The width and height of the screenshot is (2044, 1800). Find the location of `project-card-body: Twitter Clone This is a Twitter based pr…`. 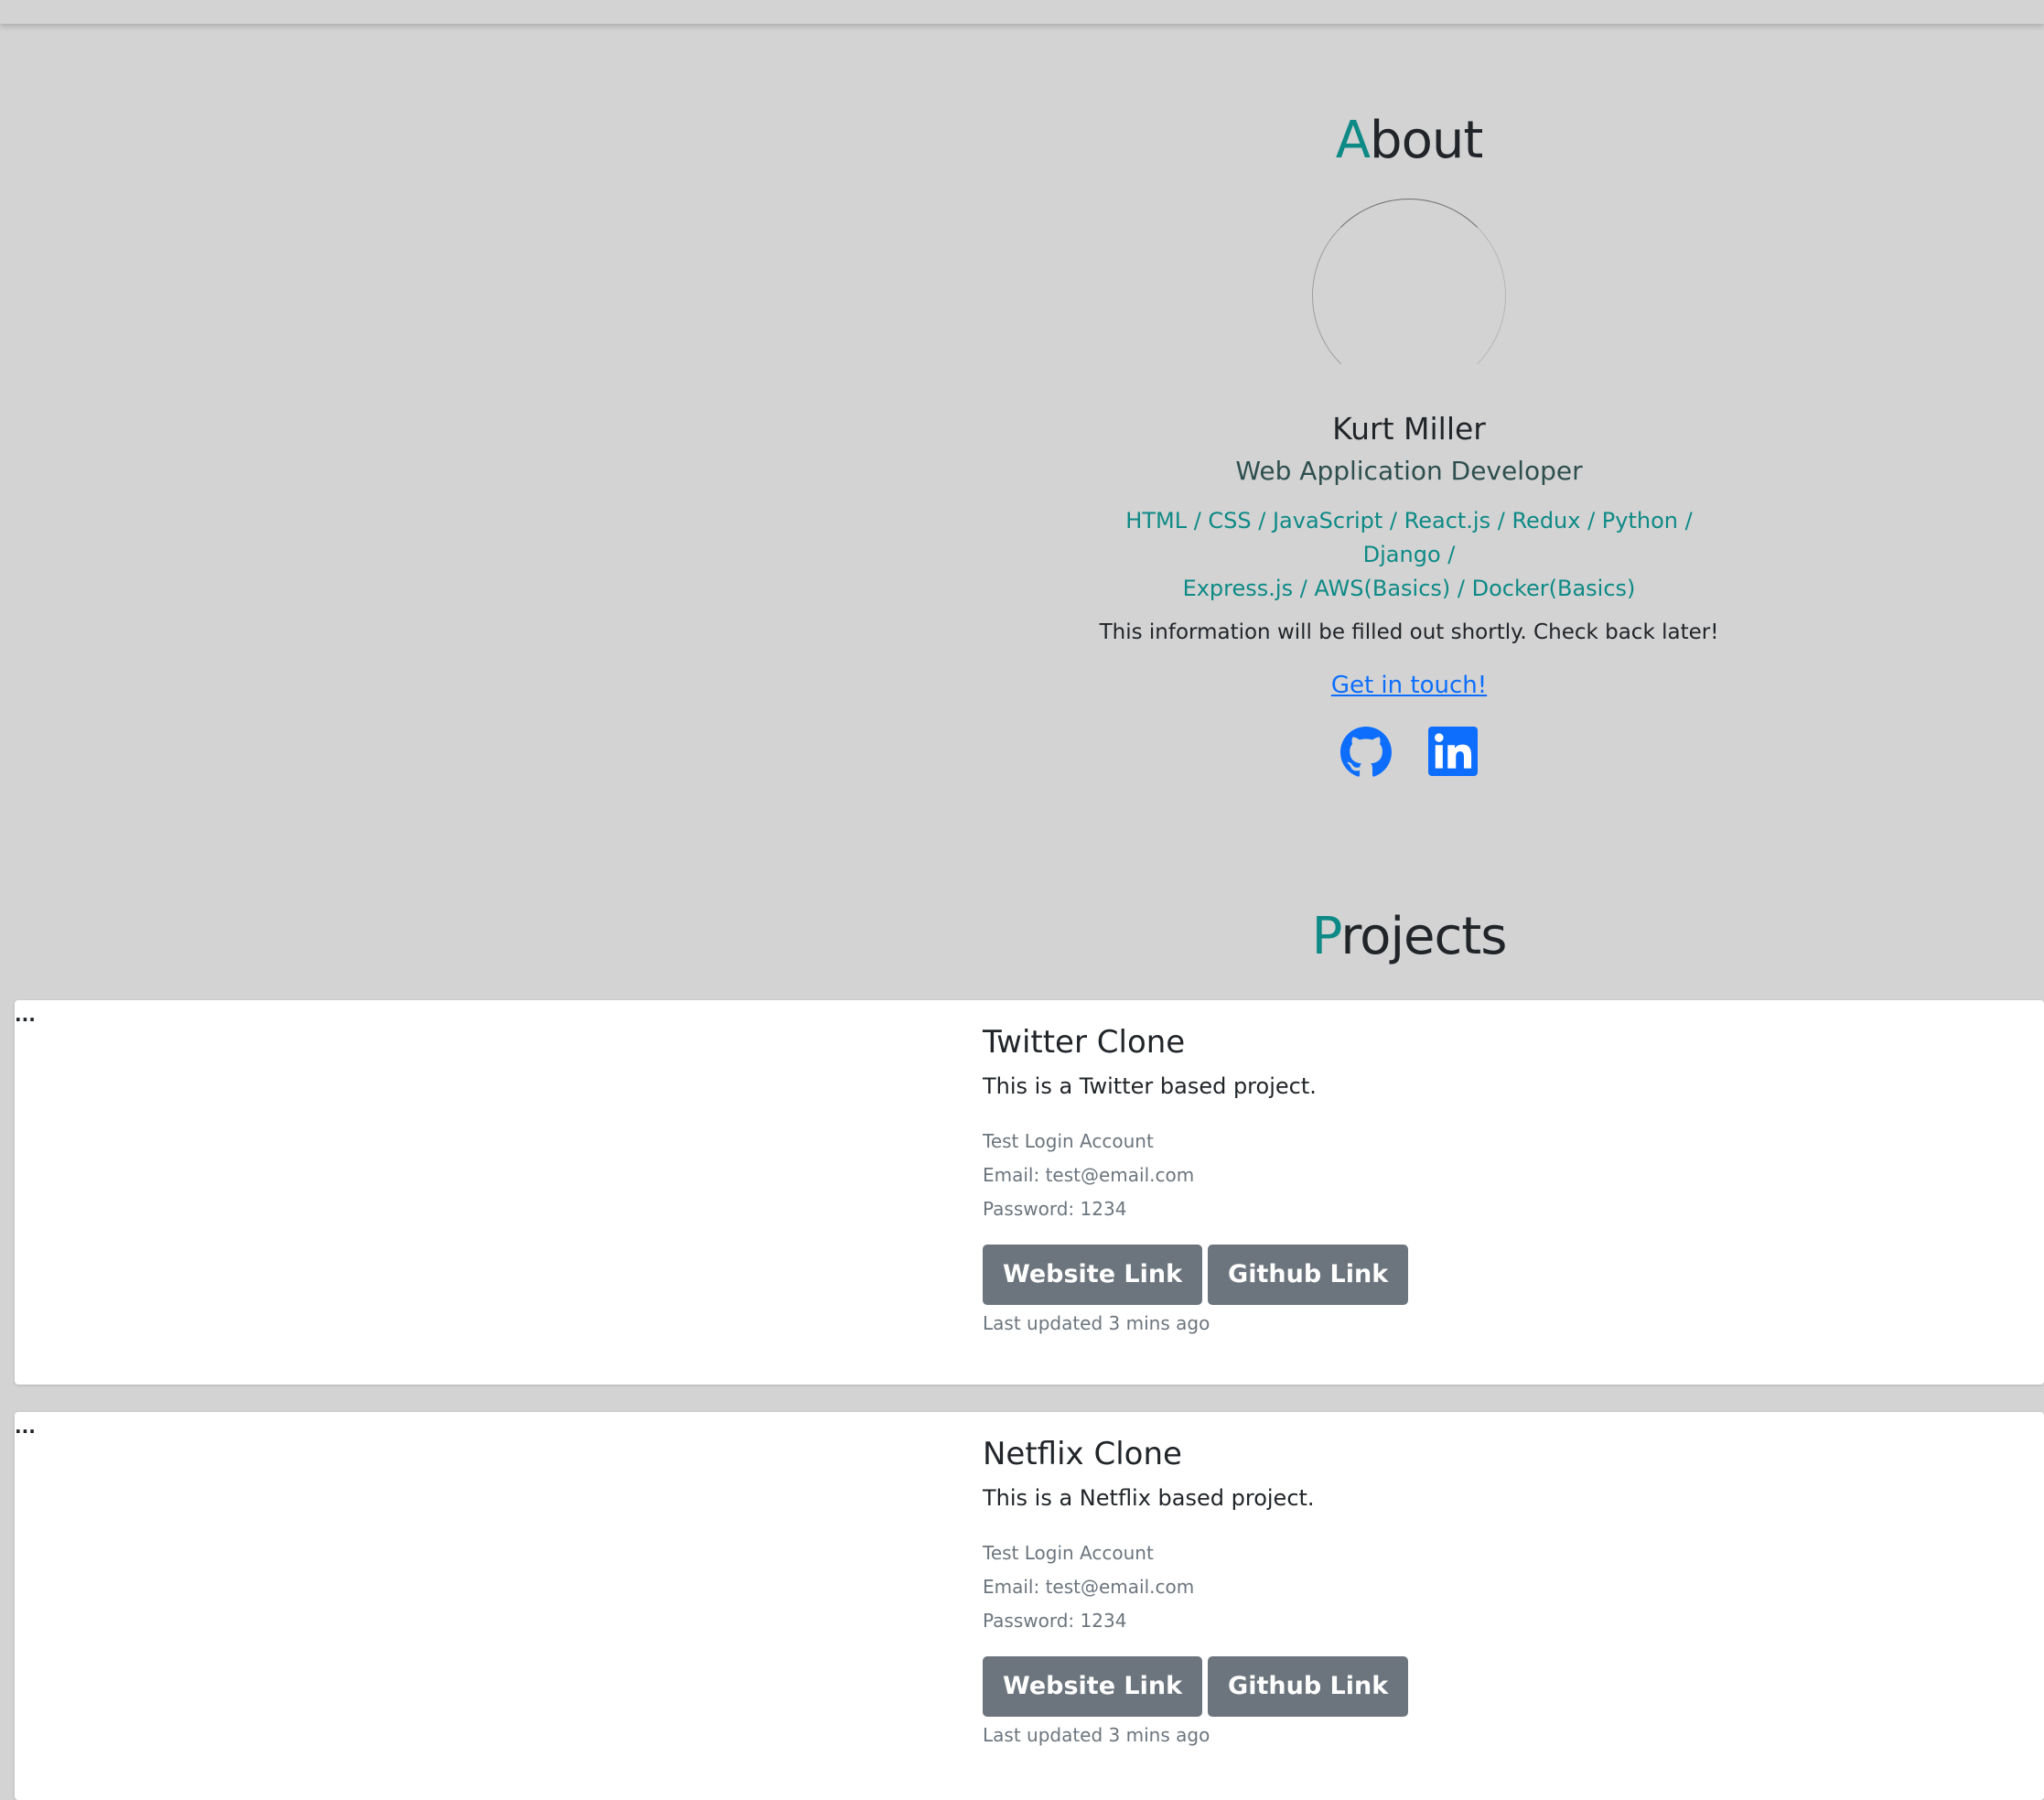

project-card-body: Twitter Clone This is a Twitter based pr… is located at coordinates (1196, 1179).